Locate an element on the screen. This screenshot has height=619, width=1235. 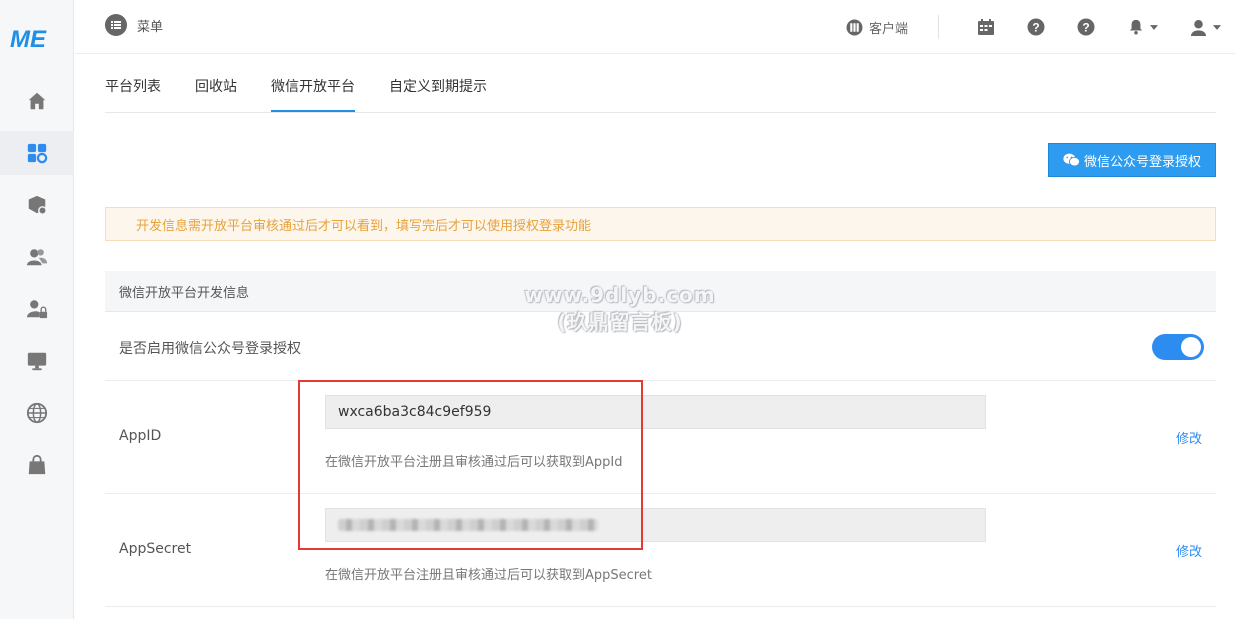
app-logo: ME is located at coordinates (35, 38).